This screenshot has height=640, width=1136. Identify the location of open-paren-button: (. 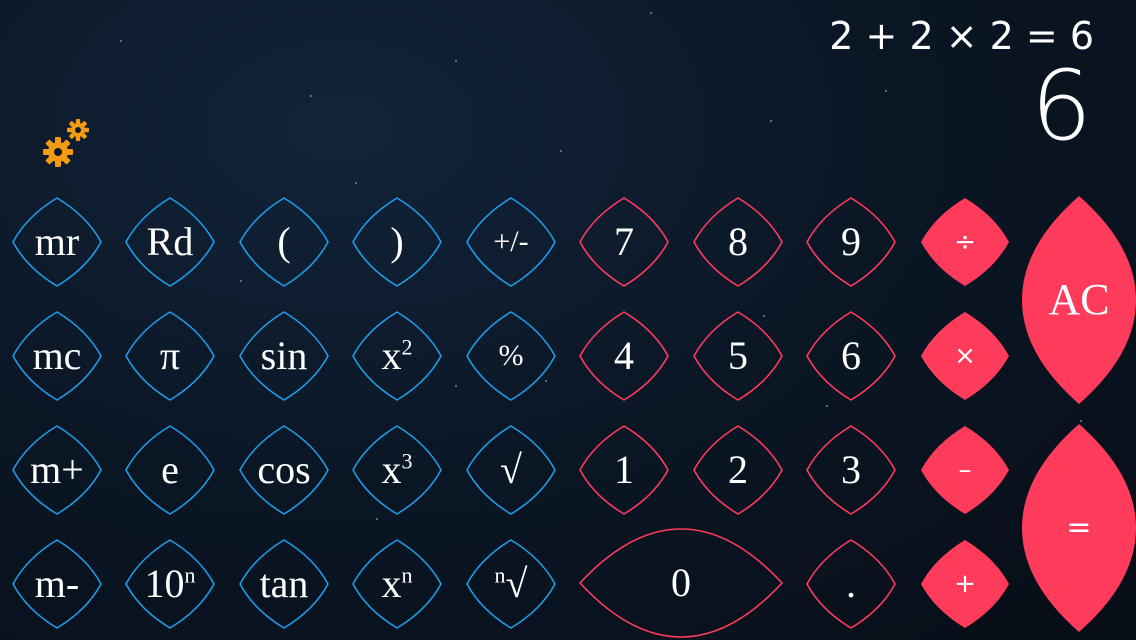
(284, 242).